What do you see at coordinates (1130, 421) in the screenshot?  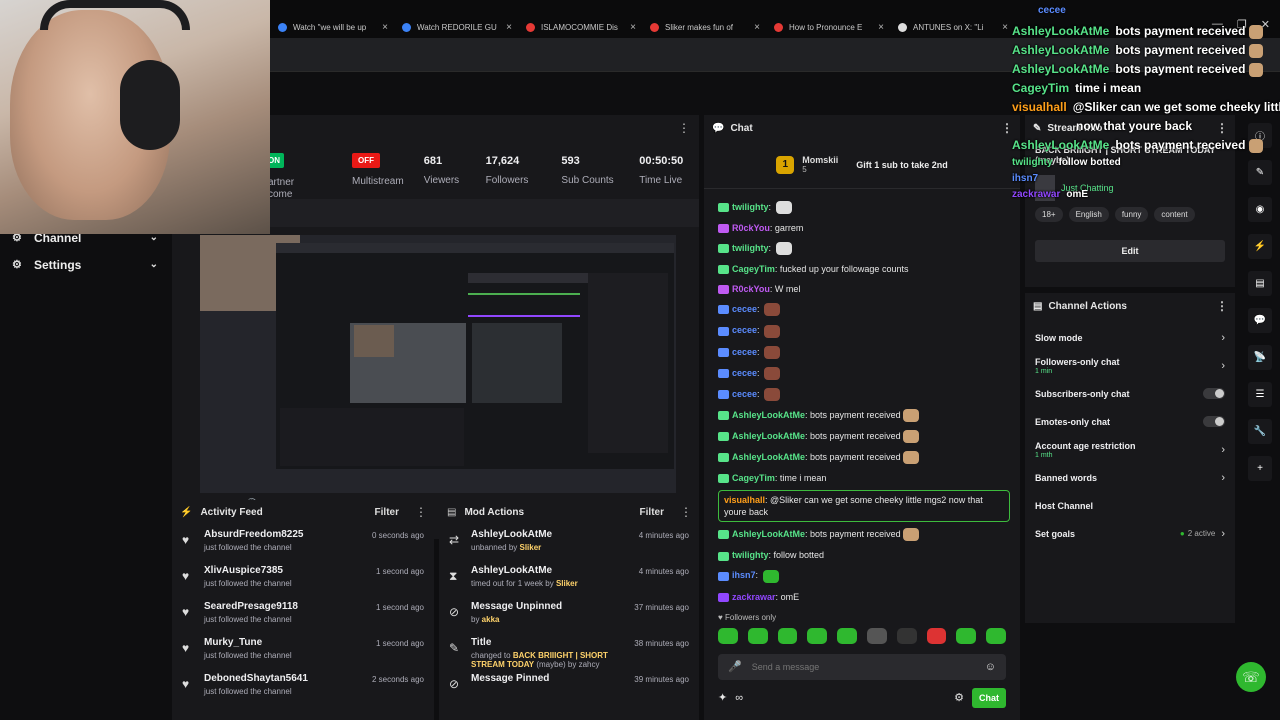 I see `channel-action-item: Emotes-only chat` at bounding box center [1130, 421].